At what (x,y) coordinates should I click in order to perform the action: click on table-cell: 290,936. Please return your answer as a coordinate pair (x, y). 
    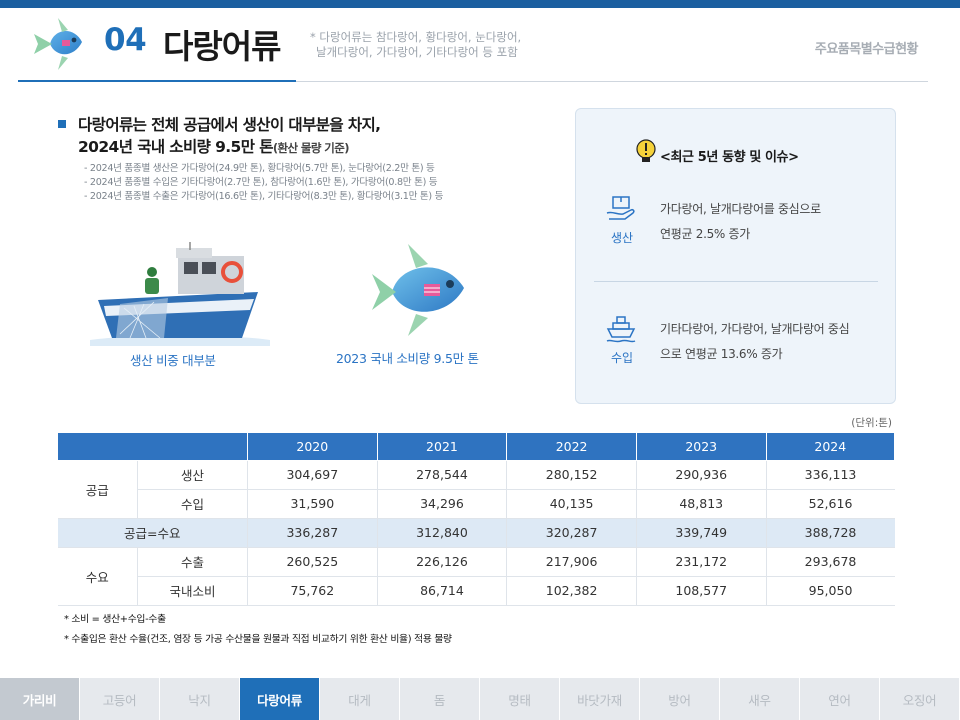
    Looking at the image, I should click on (701, 475).